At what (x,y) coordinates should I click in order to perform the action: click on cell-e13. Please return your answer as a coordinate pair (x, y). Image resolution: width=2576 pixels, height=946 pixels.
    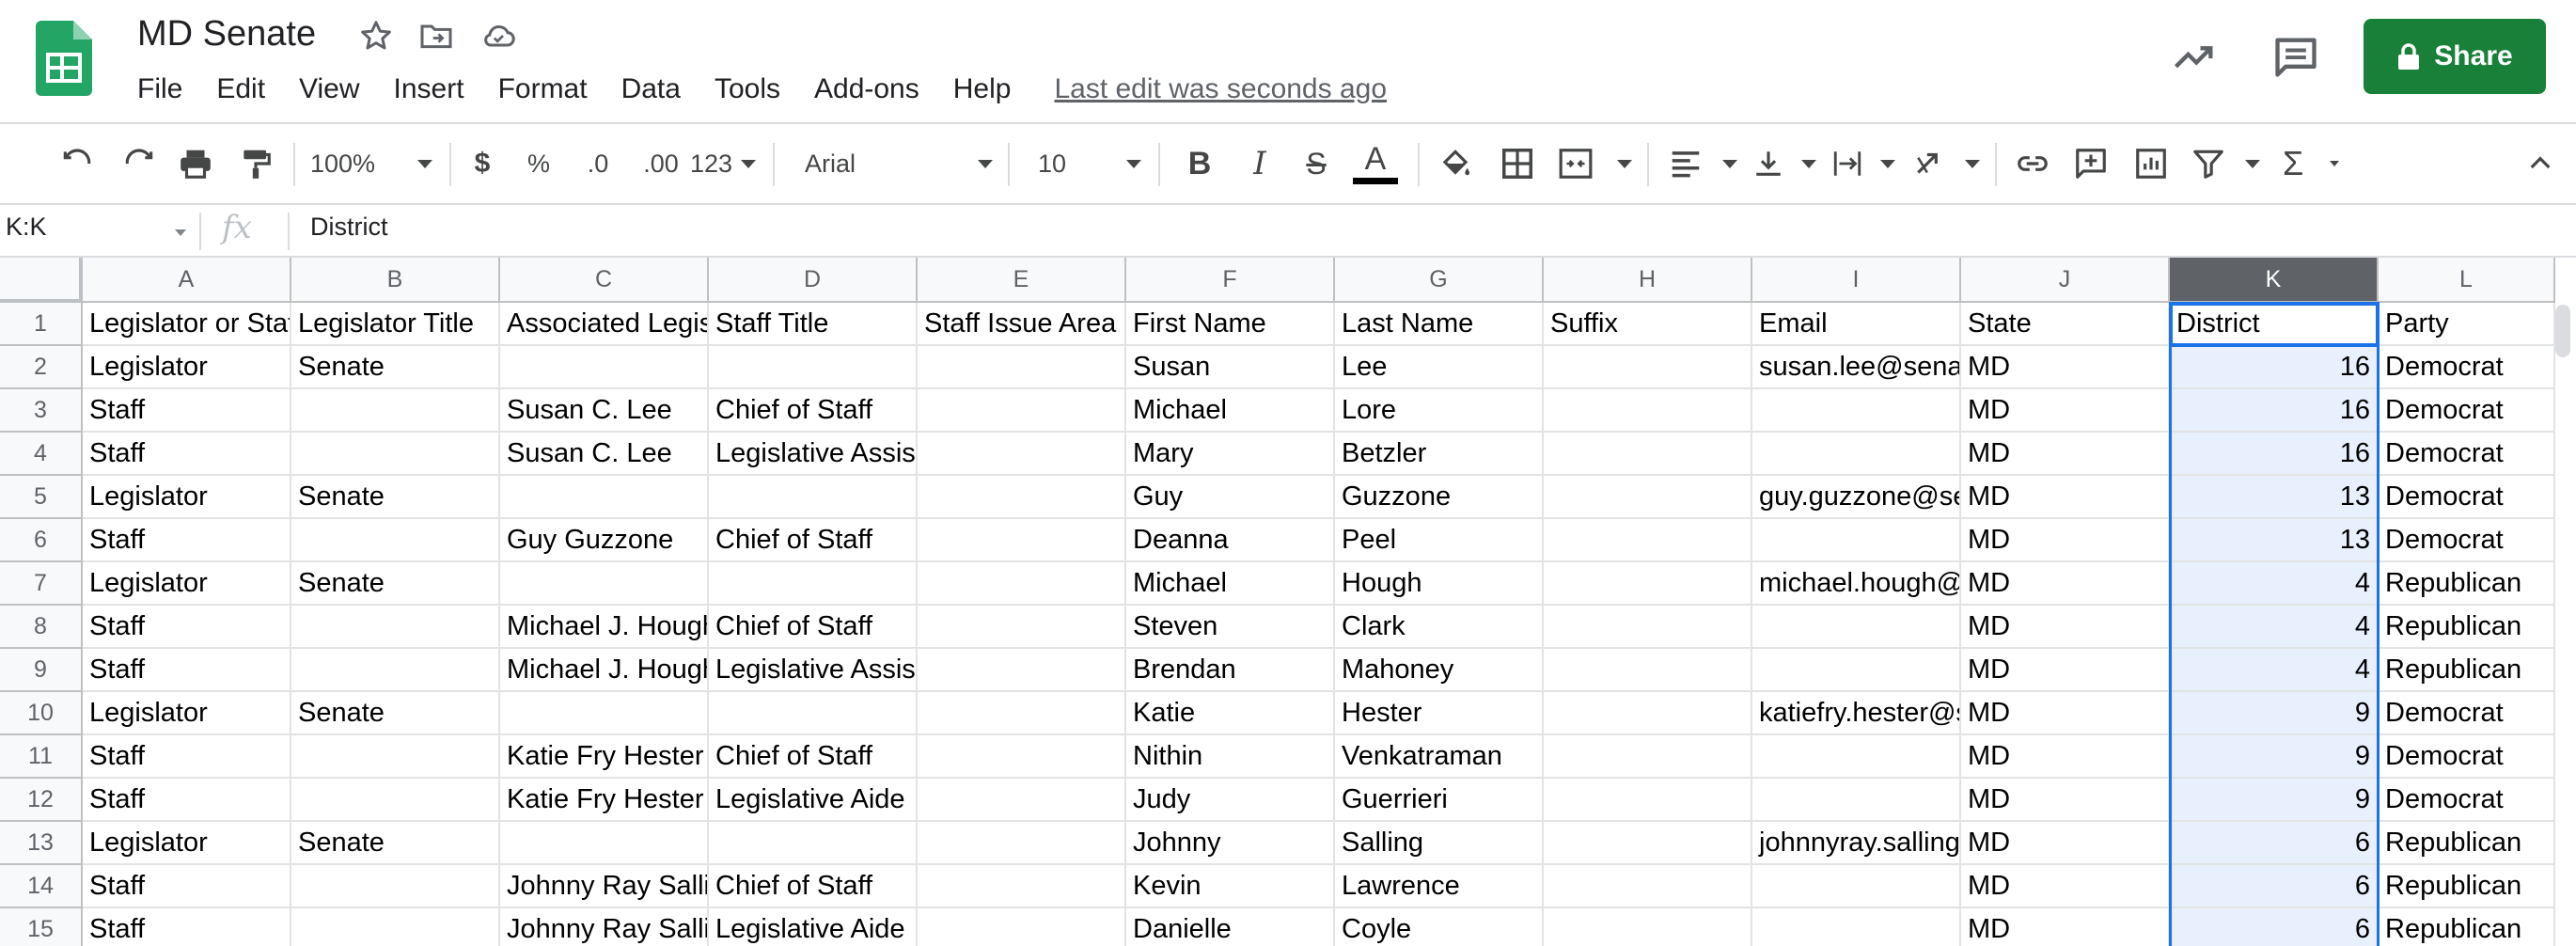
    Looking at the image, I should click on (1022, 844).